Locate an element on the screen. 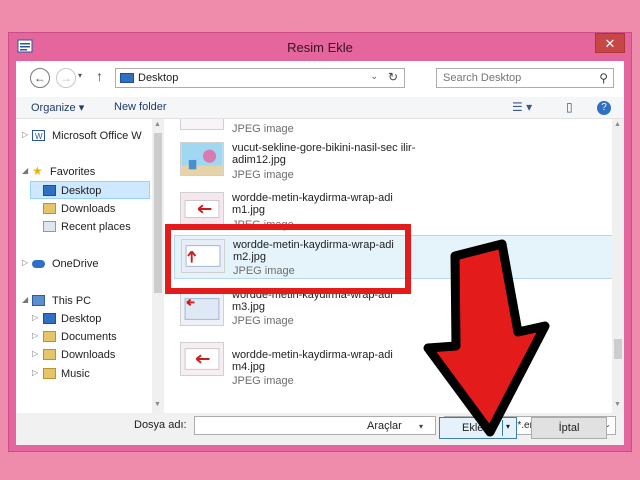  nav-item-pc-desktop: ▷ Desktop is located at coordinates (90, 319).